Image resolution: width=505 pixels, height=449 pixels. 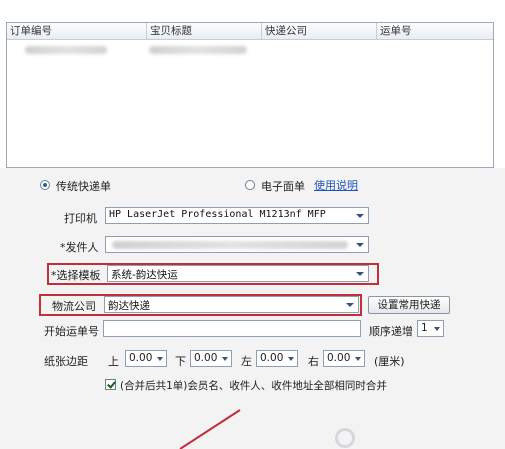 I want to click on watermark-logo-icon, so click(x=345, y=438).